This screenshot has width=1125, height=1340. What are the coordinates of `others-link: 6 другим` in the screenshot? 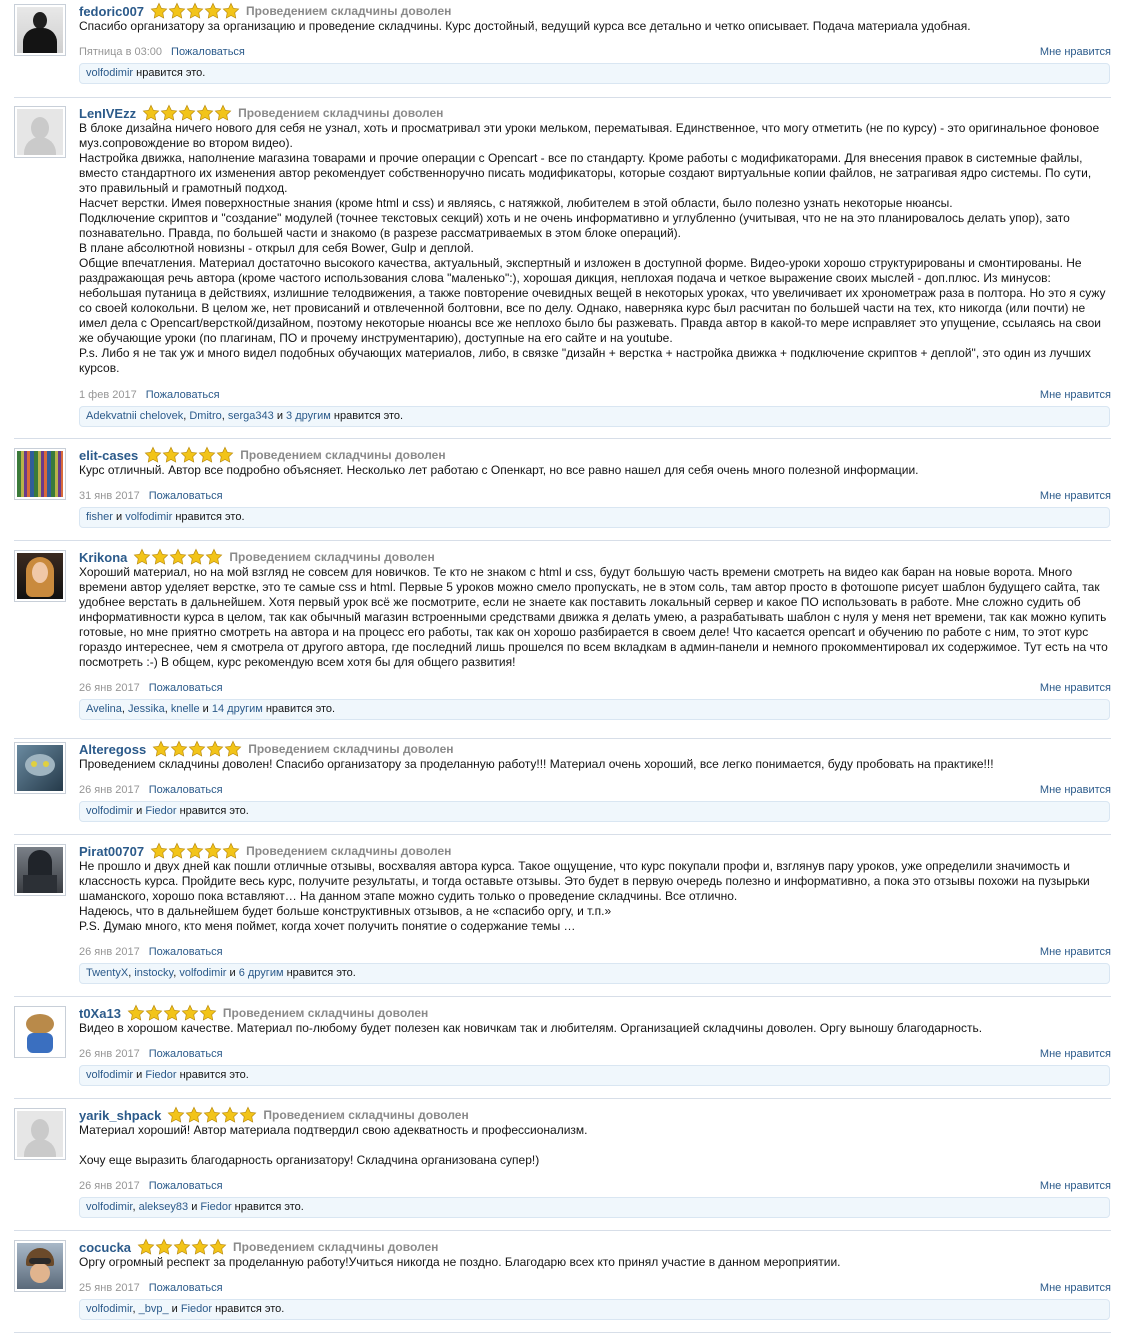 It's located at (261, 973).